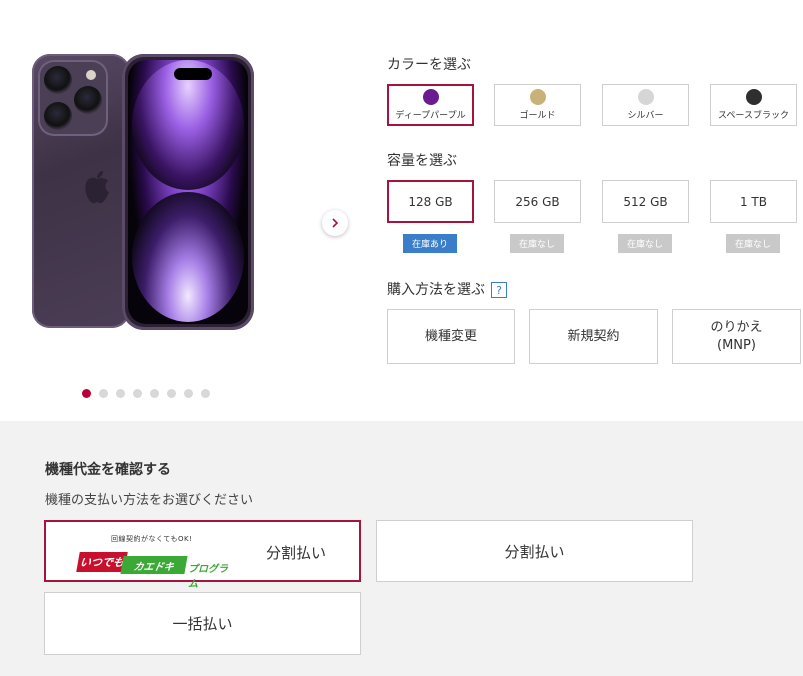  Describe the element at coordinates (146, 393) in the screenshot. I see `gallery-pagination` at that location.